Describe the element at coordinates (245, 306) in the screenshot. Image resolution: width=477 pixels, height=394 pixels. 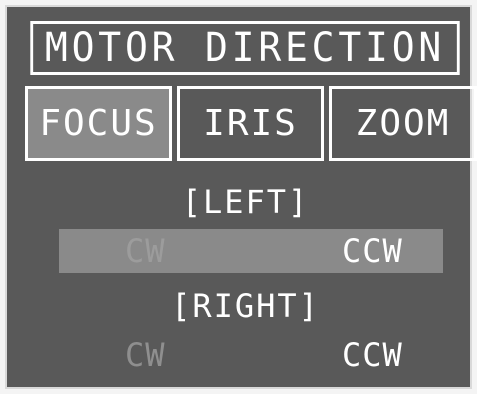
I see `right-section-label: [RIGHT]` at that location.